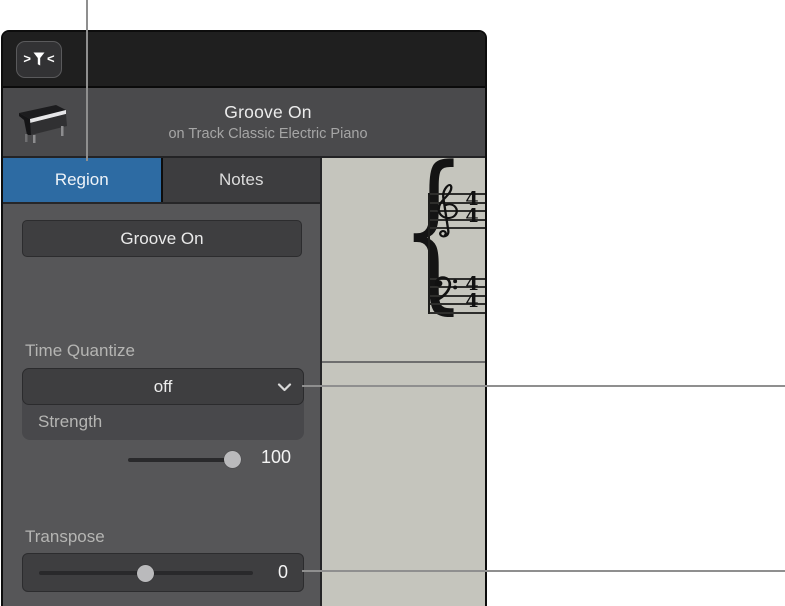 This screenshot has height=606, width=785. I want to click on bass-time-signature: 4 4, so click(472, 293).